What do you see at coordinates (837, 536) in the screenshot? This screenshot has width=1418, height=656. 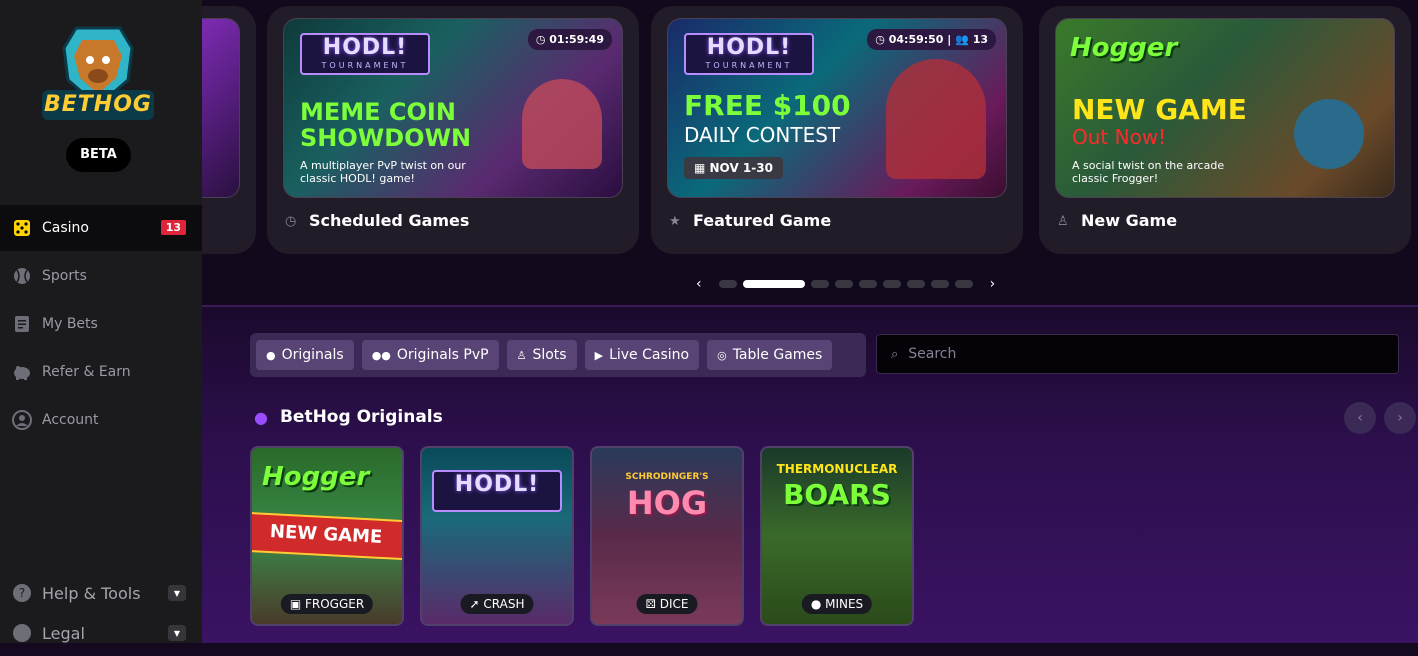 I see `game-card-mines: THERMONUCLEAR BOARS ● MINES` at bounding box center [837, 536].